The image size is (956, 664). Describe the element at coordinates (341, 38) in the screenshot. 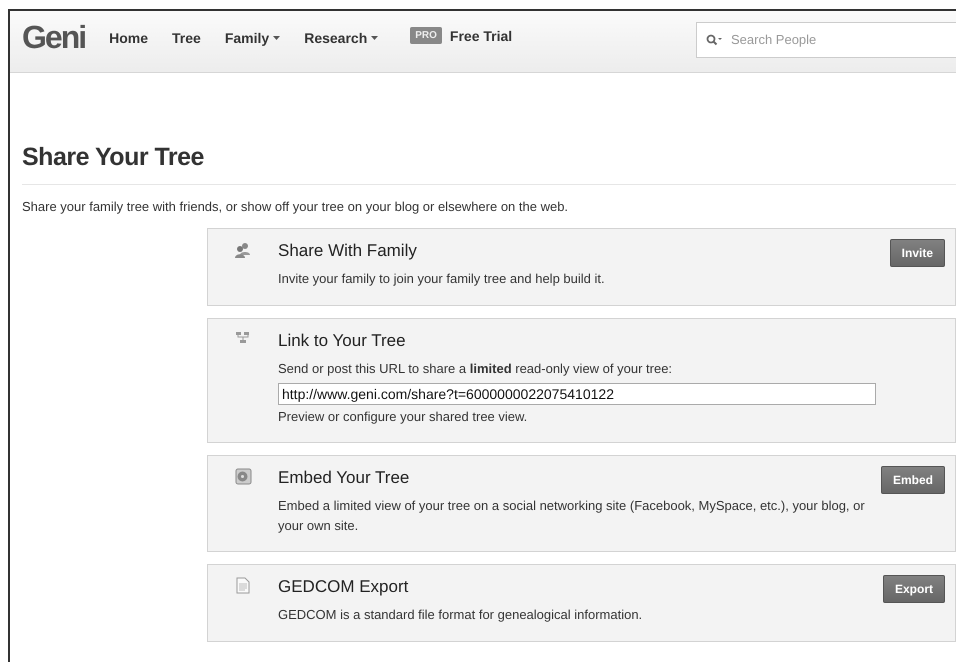

I see `nav-link: Research` at that location.